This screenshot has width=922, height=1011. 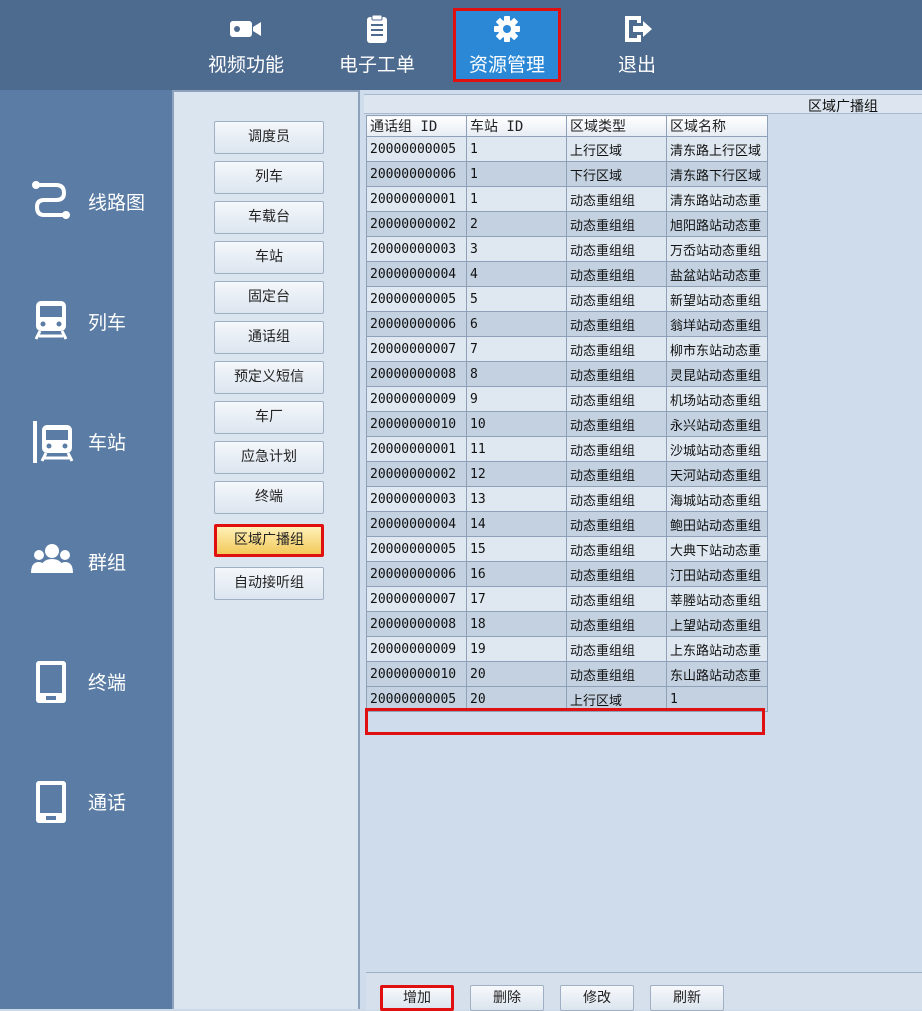 I want to click on table-row: 20000000002 2 动态重组组 旭阳路站动态重, so click(x=567, y=224).